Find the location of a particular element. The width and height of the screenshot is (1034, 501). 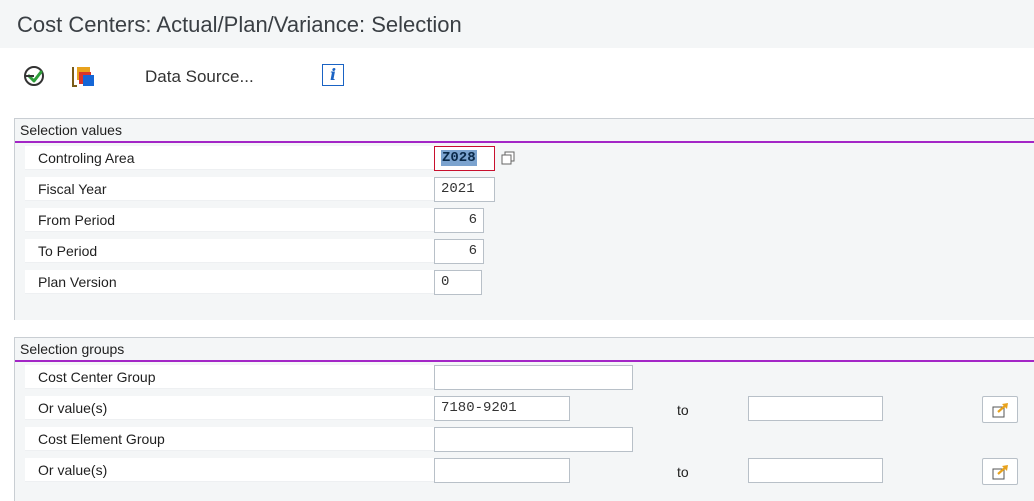

selection-values-header: Selection values is located at coordinates (524, 130).